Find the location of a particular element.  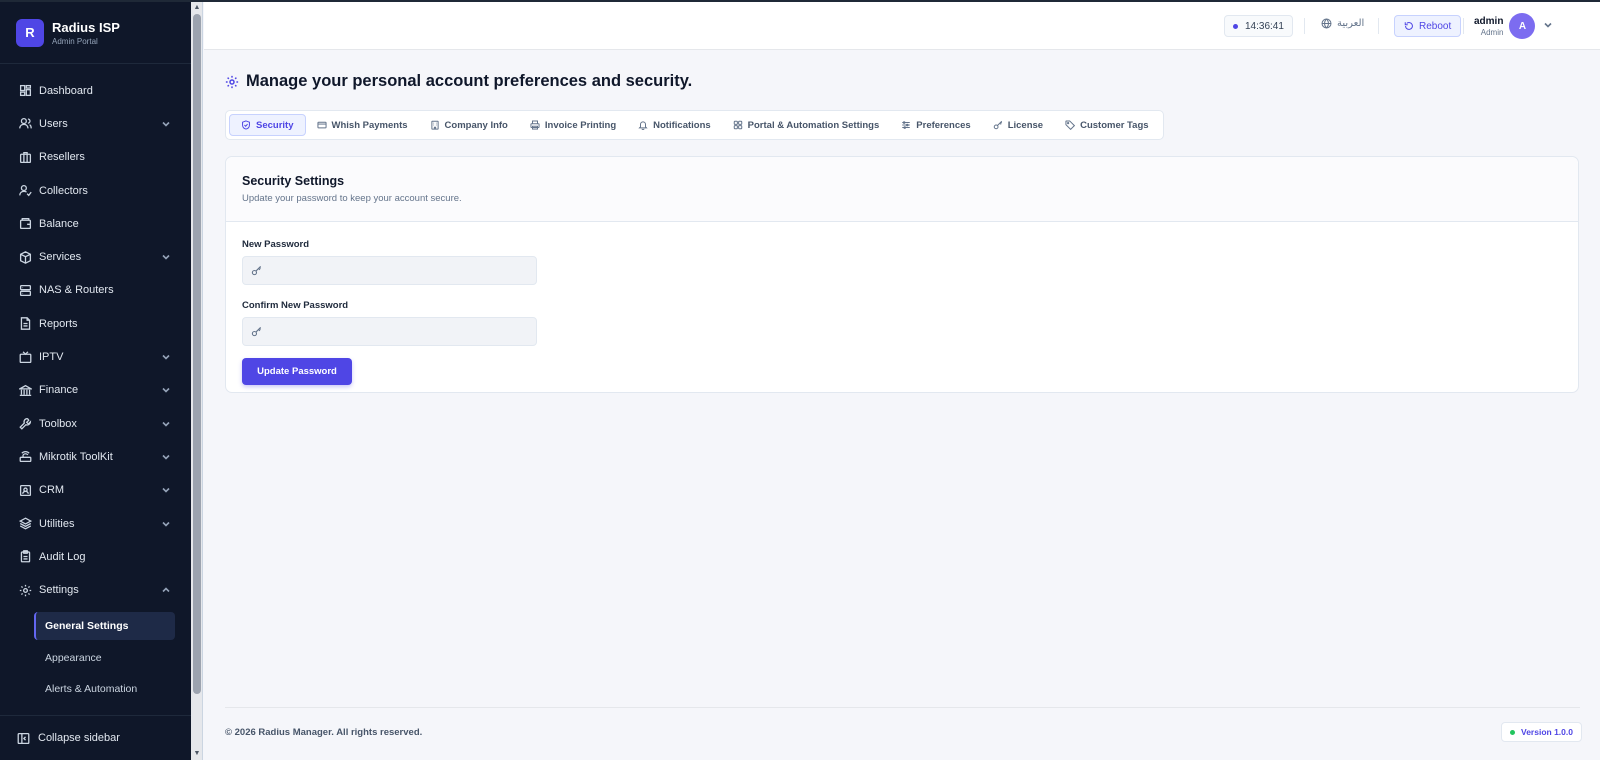

brand: R Radius ISP Admin Portal is located at coordinates (95, 33).